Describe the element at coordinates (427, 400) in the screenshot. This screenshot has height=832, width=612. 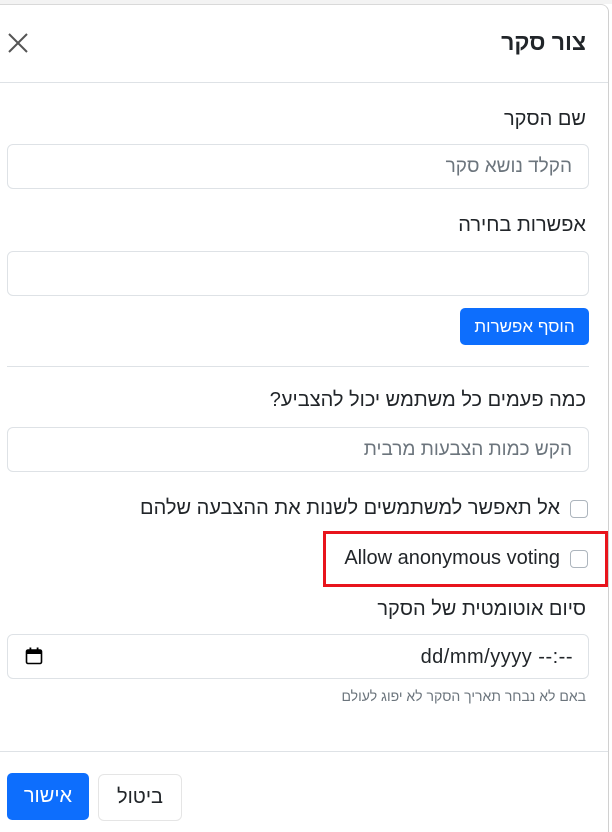
I see `votes-per-user-label: כמה פעמים כל משתמש יכול להצביע?` at that location.